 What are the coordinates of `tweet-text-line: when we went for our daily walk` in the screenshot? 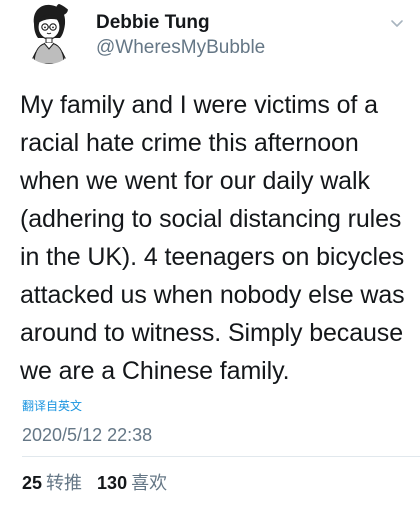 It's located at (195, 181).